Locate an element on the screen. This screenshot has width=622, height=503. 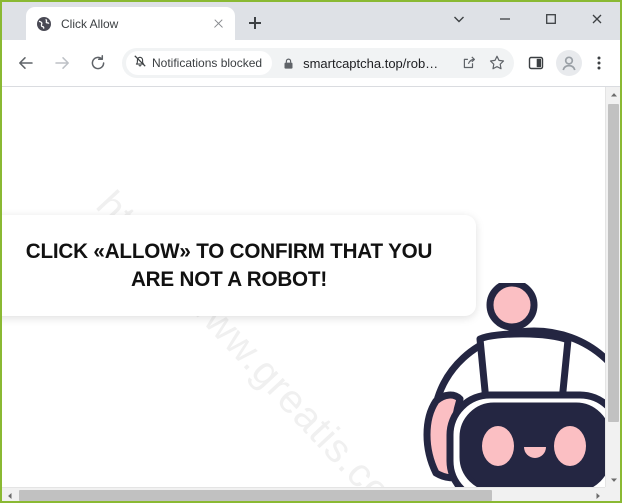
tab-title: Click Allow is located at coordinates (90, 23).